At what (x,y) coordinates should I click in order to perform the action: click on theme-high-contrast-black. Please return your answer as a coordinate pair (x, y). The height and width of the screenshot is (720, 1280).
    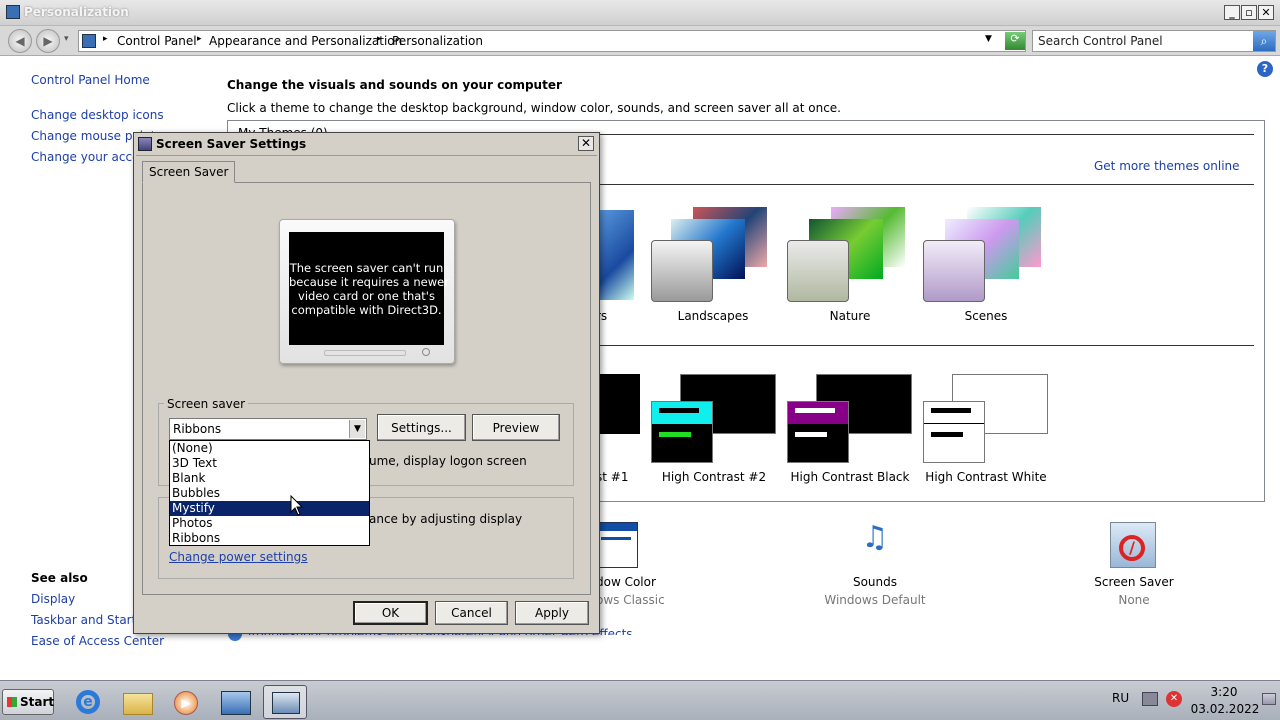
    Looking at the image, I should click on (850, 419).